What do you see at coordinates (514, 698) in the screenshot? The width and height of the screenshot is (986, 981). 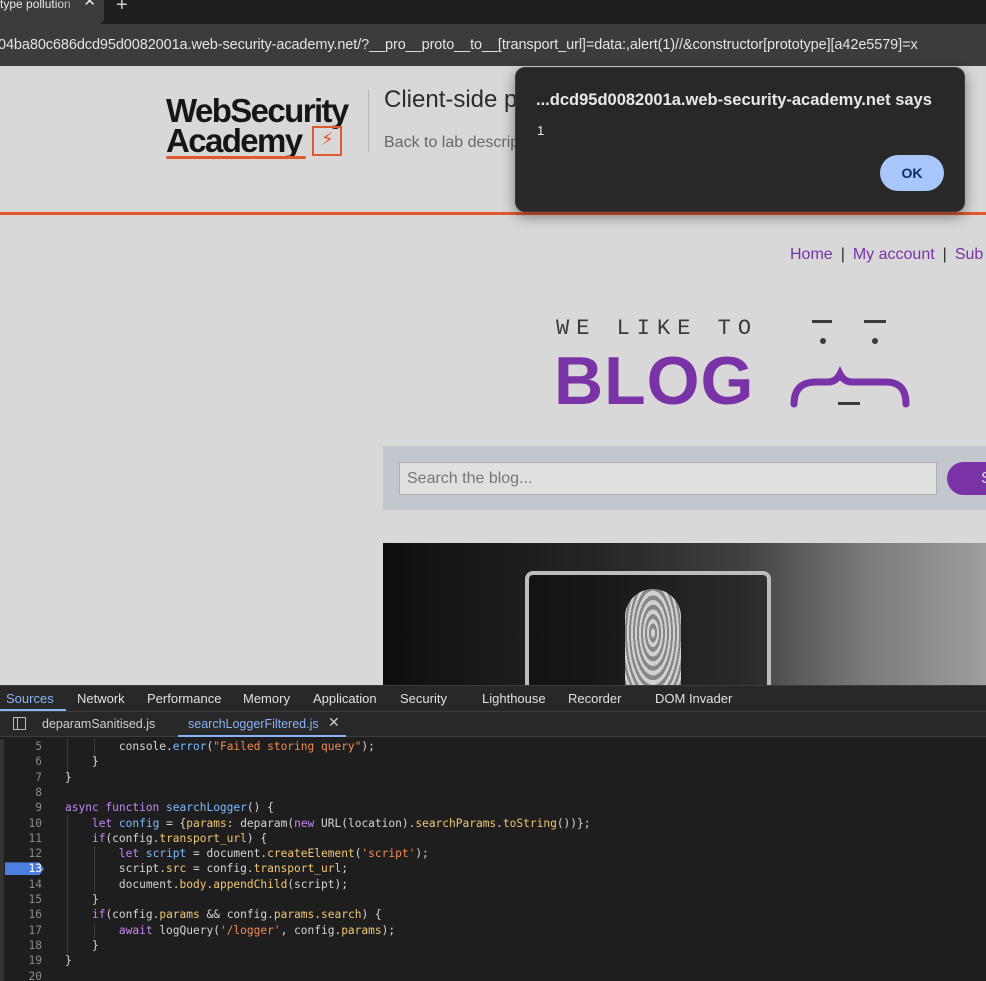 I see `tab-lighthouse: Lighthouse` at bounding box center [514, 698].